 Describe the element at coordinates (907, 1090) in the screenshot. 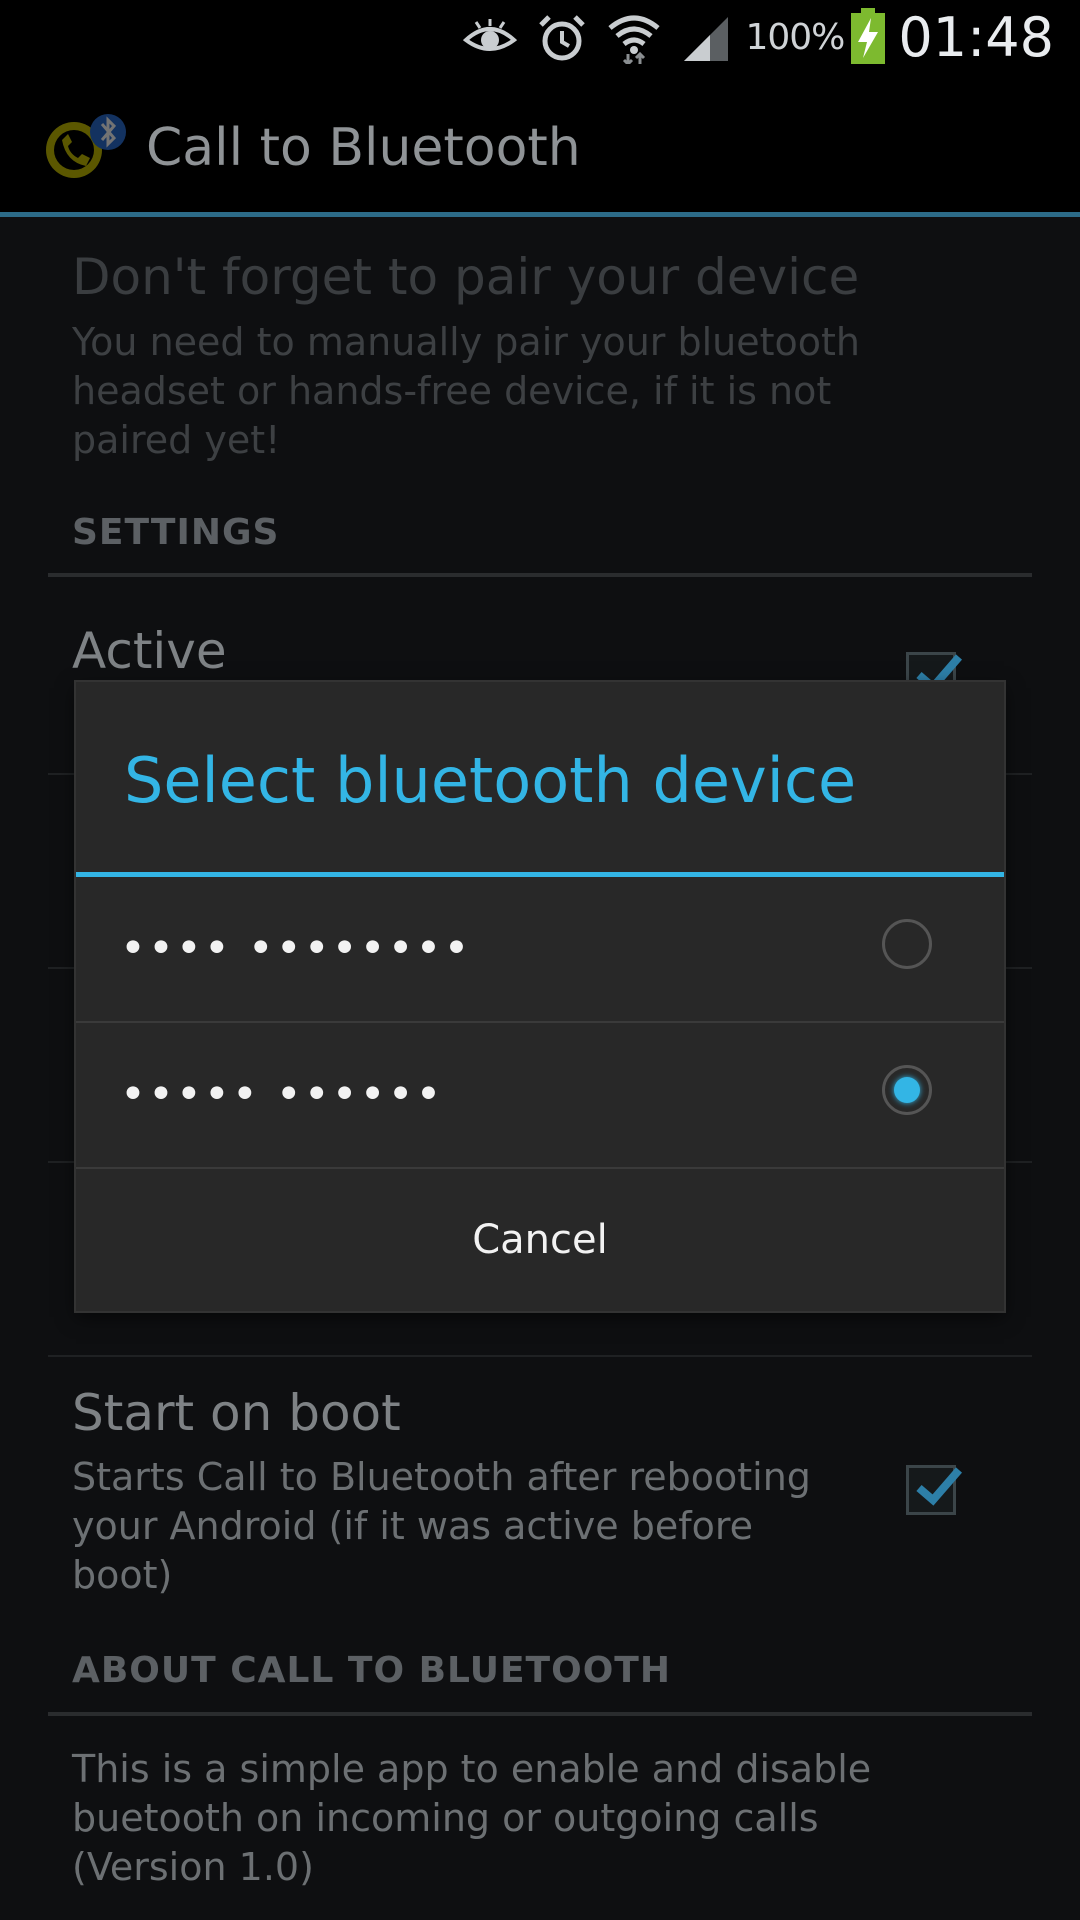

I see `device-option-2-radio` at that location.